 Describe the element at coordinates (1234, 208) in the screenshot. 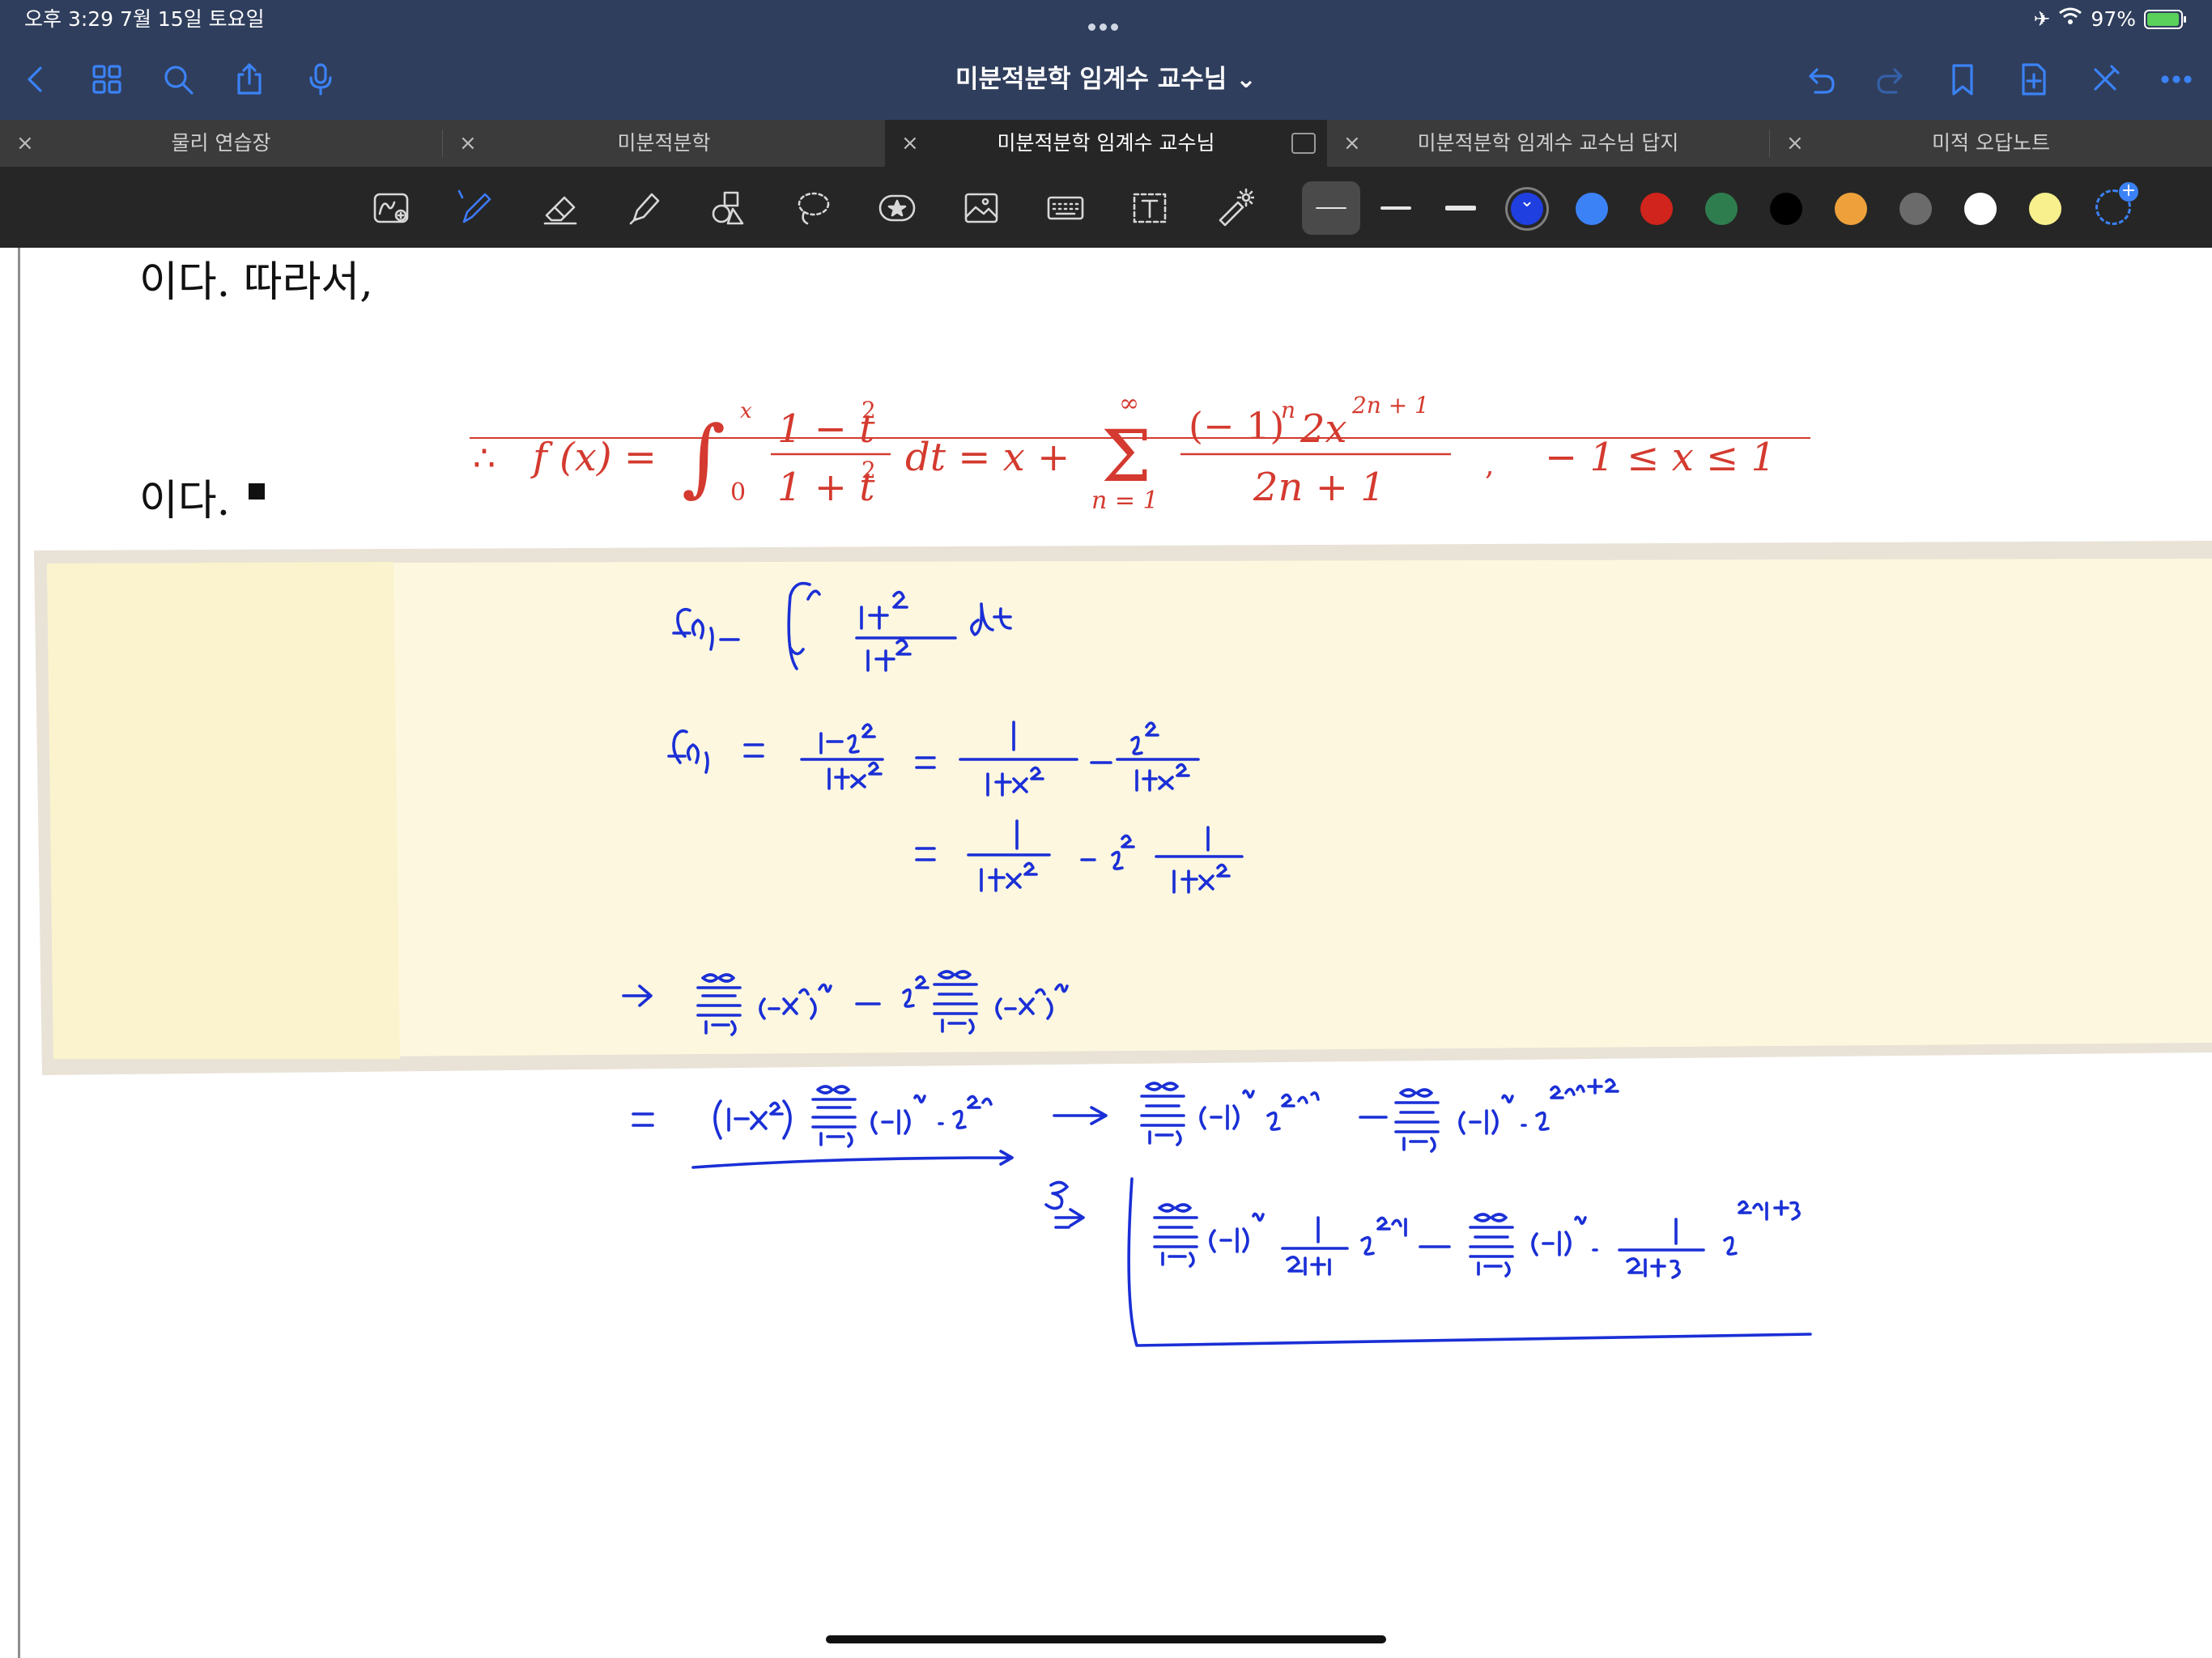

I see `laser-pointer-icon` at that location.